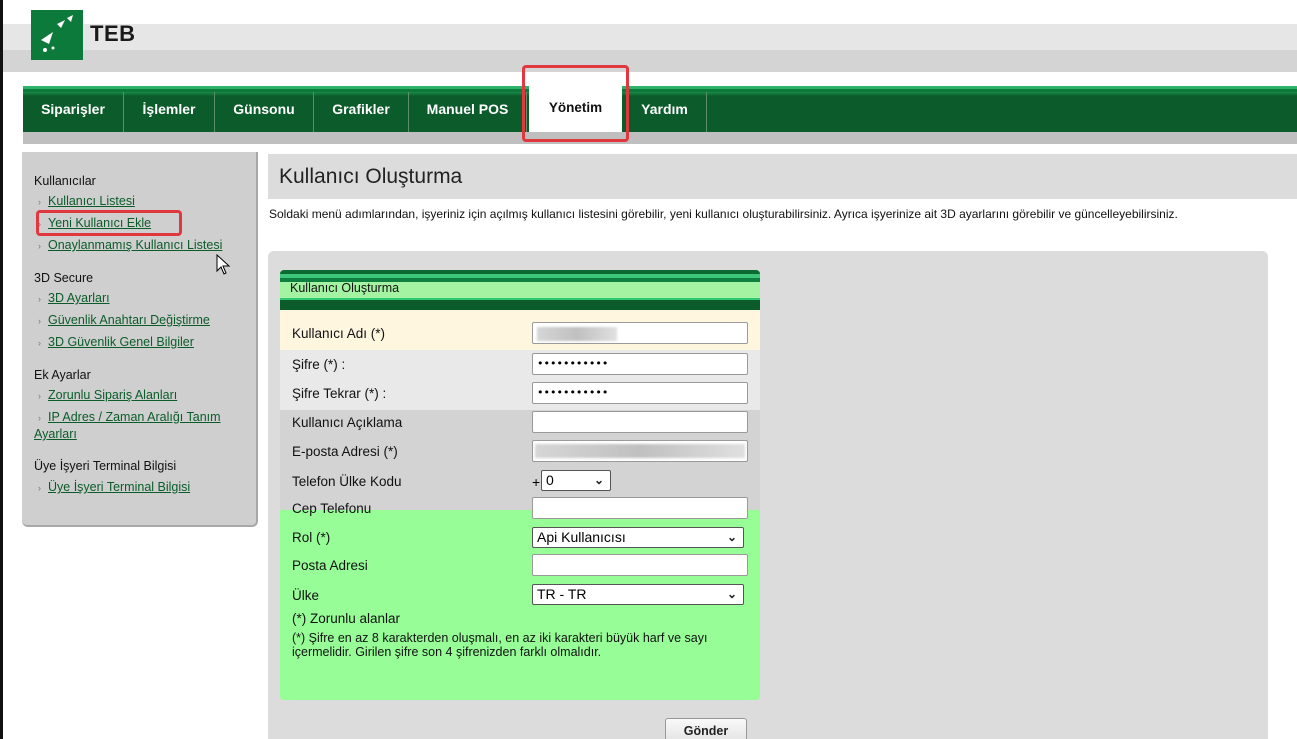  I want to click on password-repeat-input: •••••••••••, so click(640, 393).